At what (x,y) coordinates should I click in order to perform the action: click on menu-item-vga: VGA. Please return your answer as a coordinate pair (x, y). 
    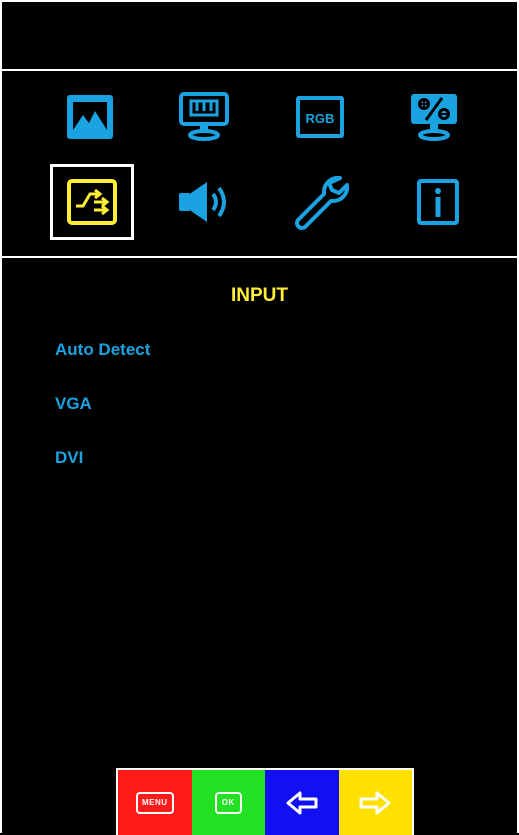
    Looking at the image, I should click on (73, 404).